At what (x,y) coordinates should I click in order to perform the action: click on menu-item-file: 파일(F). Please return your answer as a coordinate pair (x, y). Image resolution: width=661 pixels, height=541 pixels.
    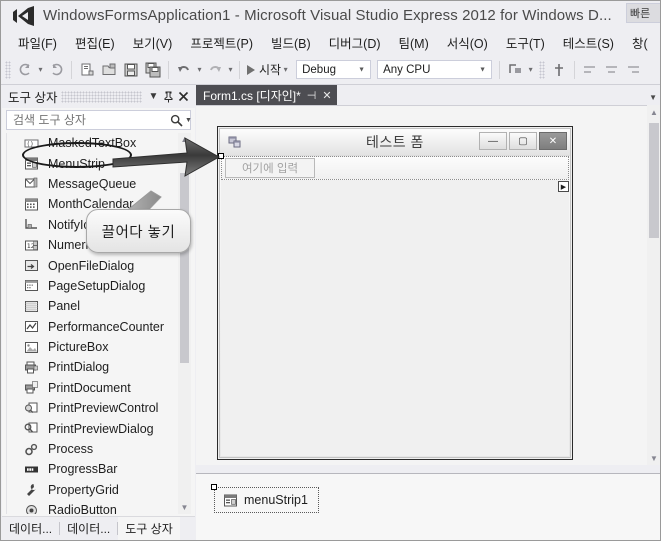
    Looking at the image, I should click on (37, 42).